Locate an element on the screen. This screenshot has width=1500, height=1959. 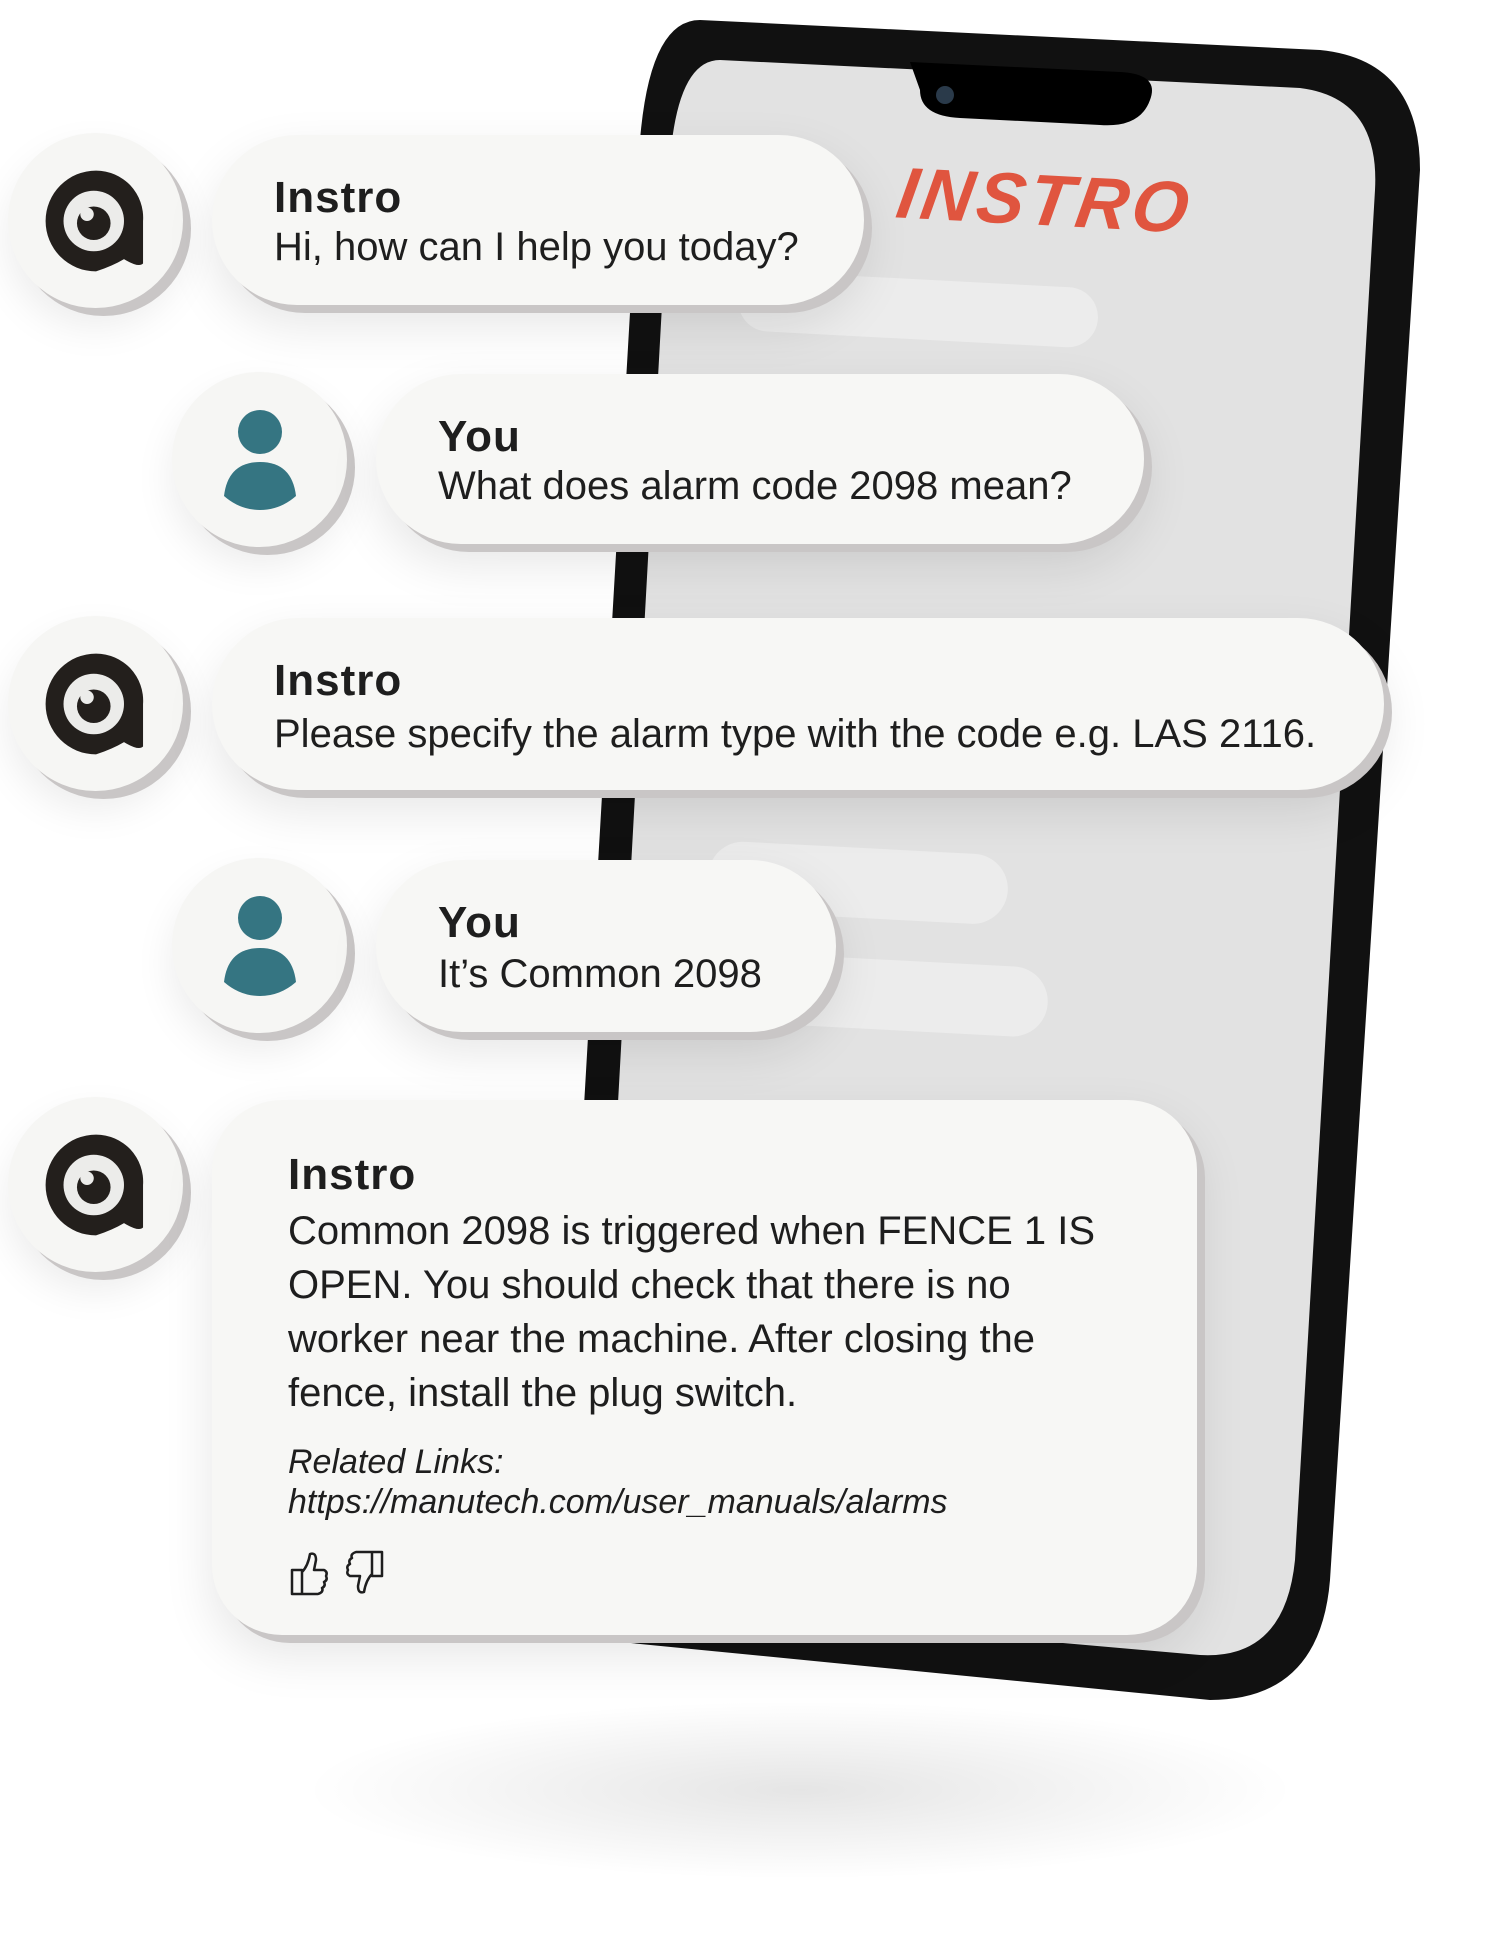
message-text: What does alarm code 2098 mean? is located at coordinates (755, 486).